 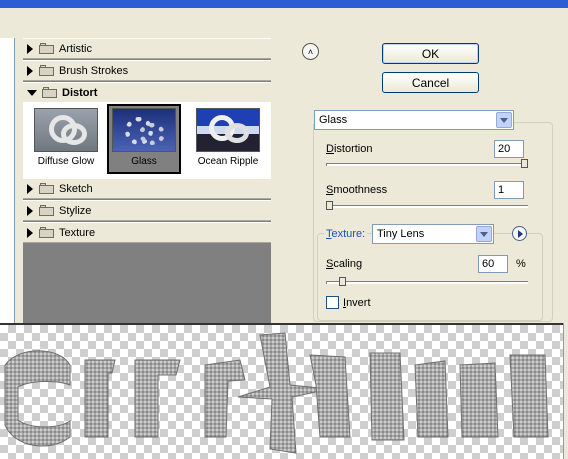 I want to click on texture-label: Texture:, so click(x=346, y=234).